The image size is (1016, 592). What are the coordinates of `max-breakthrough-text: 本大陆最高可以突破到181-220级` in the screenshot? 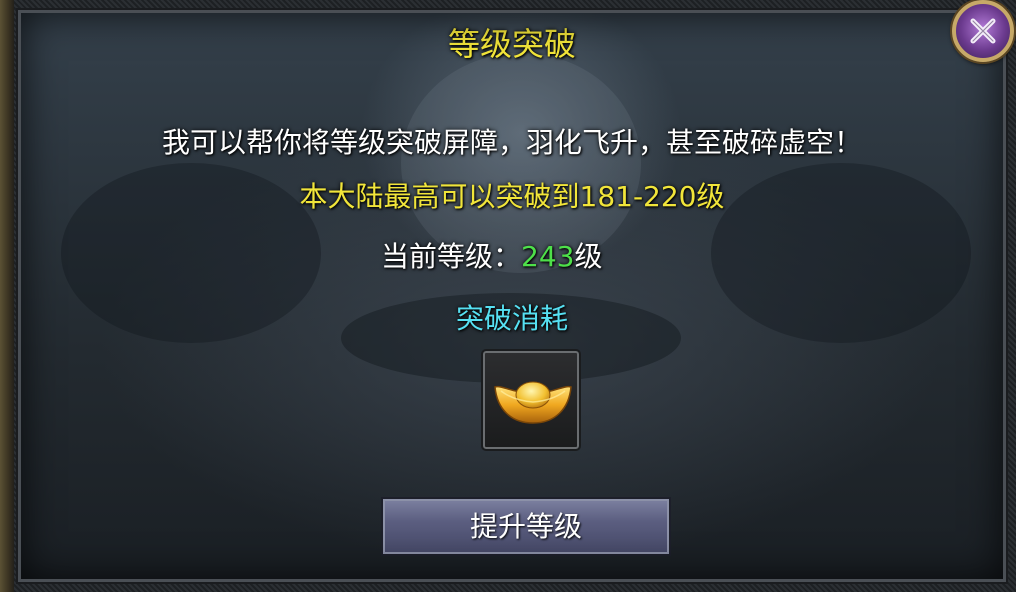 It's located at (512, 196).